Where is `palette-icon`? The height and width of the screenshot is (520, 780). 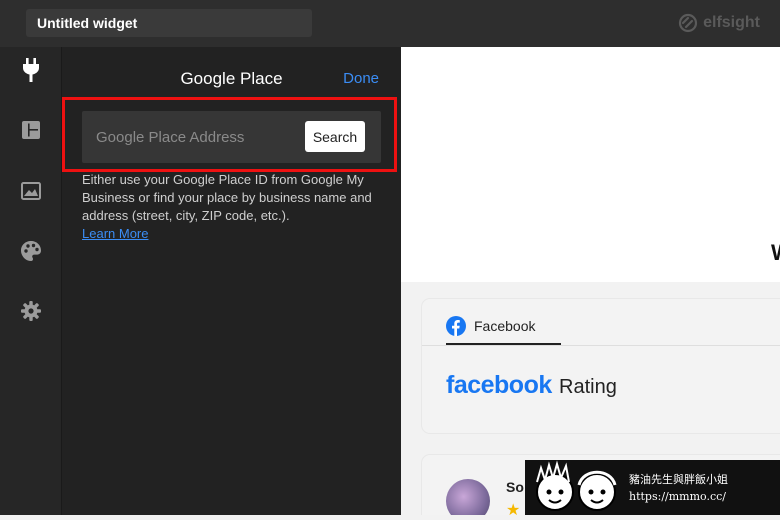
palette-icon is located at coordinates (31, 251).